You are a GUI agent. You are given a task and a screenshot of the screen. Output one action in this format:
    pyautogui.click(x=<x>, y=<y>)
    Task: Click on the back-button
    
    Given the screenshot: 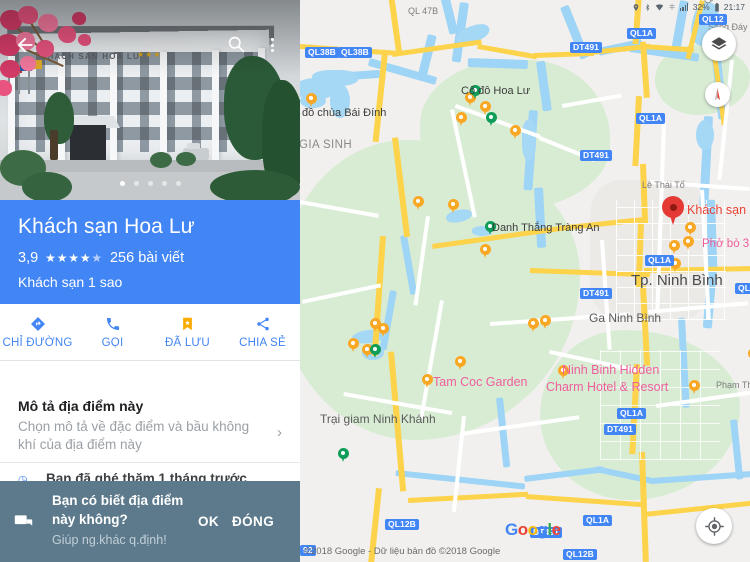 What is the action you would take?
    pyautogui.click(x=25, y=45)
    